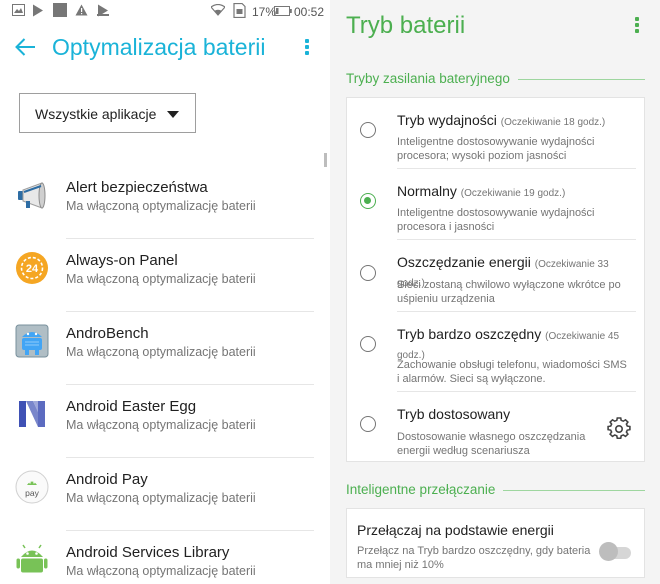 This screenshot has width=660, height=584. What do you see at coordinates (159, 47) in the screenshot?
I see `page-title: Optymalizacja baterii` at bounding box center [159, 47].